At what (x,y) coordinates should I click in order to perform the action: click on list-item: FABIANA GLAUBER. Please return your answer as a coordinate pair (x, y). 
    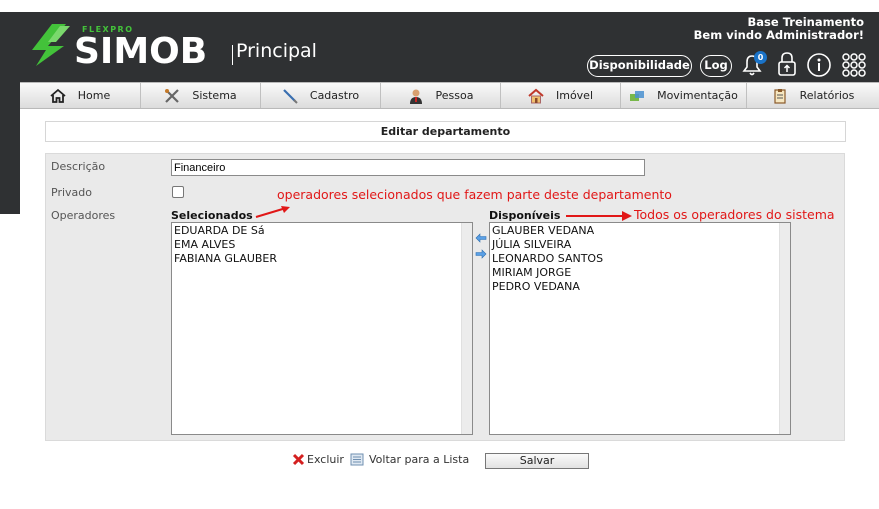
    Looking at the image, I should click on (322, 259).